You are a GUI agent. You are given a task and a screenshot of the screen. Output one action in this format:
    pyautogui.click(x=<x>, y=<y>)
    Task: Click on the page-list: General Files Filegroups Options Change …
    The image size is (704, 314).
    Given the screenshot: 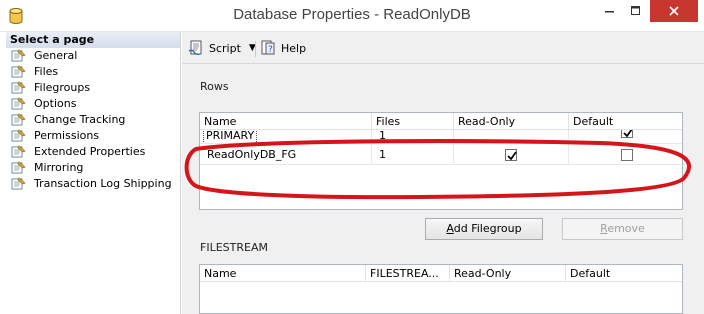 What is the action you would take?
    pyautogui.click(x=93, y=120)
    